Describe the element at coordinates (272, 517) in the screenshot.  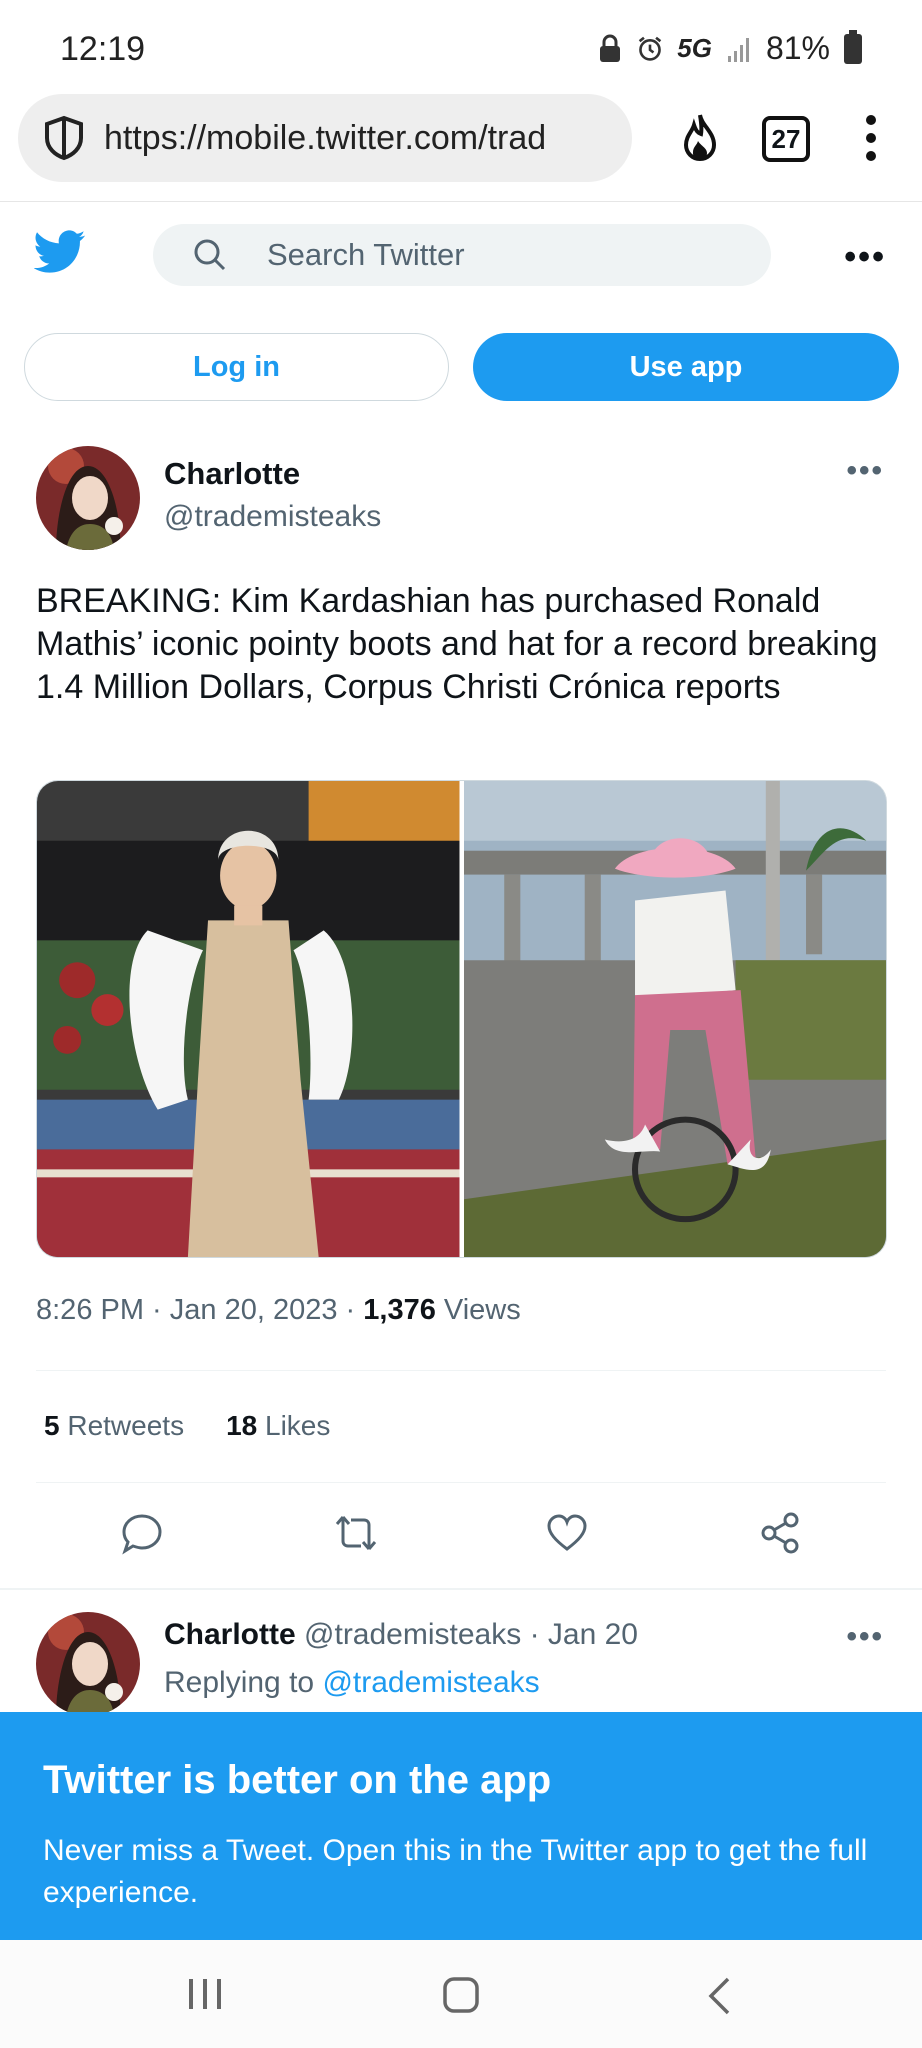
I see `author-handle: @trademisteaks` at that location.